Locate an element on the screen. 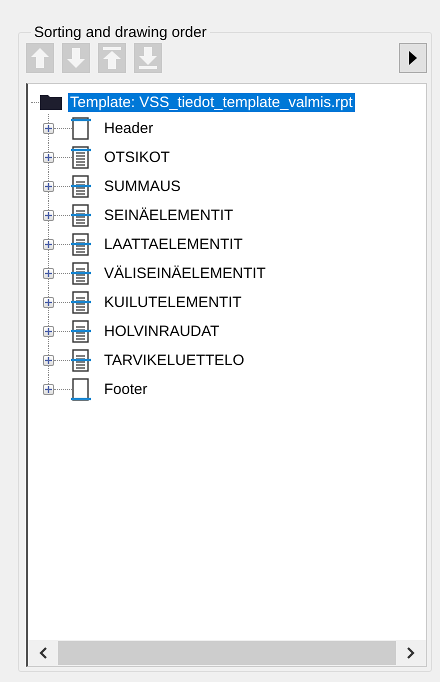 Image resolution: width=440 pixels, height=682 pixels. scroll-thumb is located at coordinates (227, 653).